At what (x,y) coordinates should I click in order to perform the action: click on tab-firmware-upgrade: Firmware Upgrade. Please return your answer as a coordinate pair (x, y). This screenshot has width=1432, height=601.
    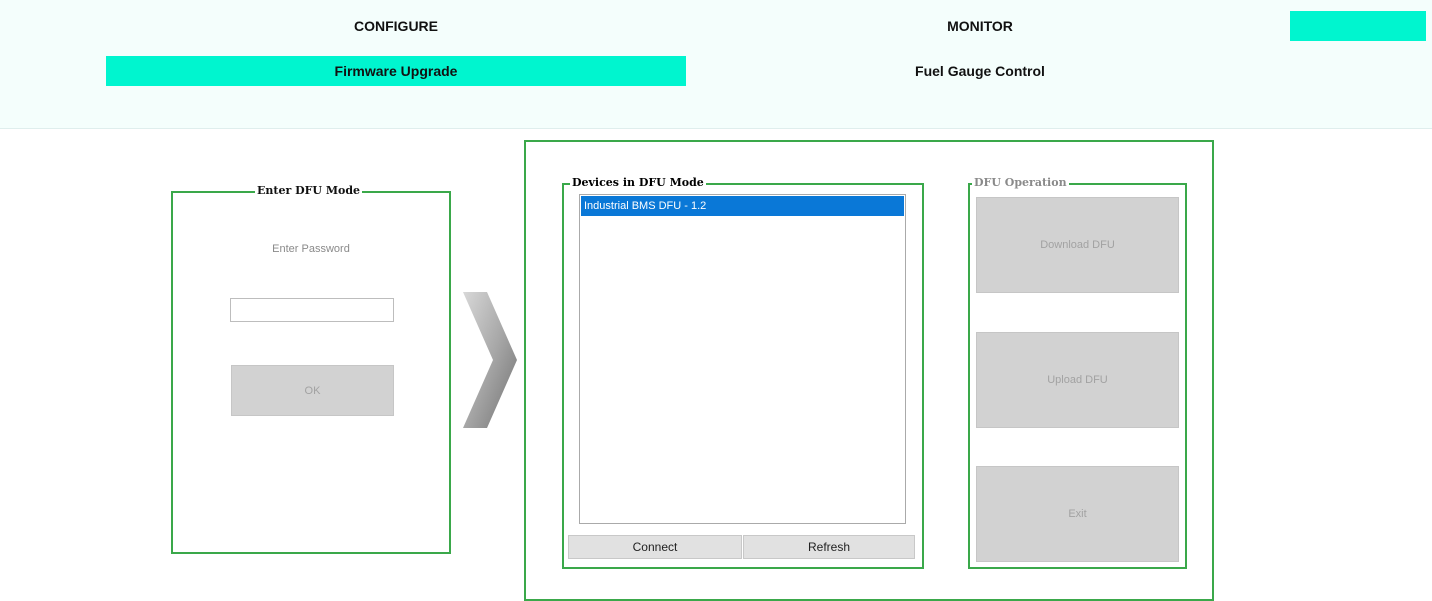
    Looking at the image, I should click on (396, 71).